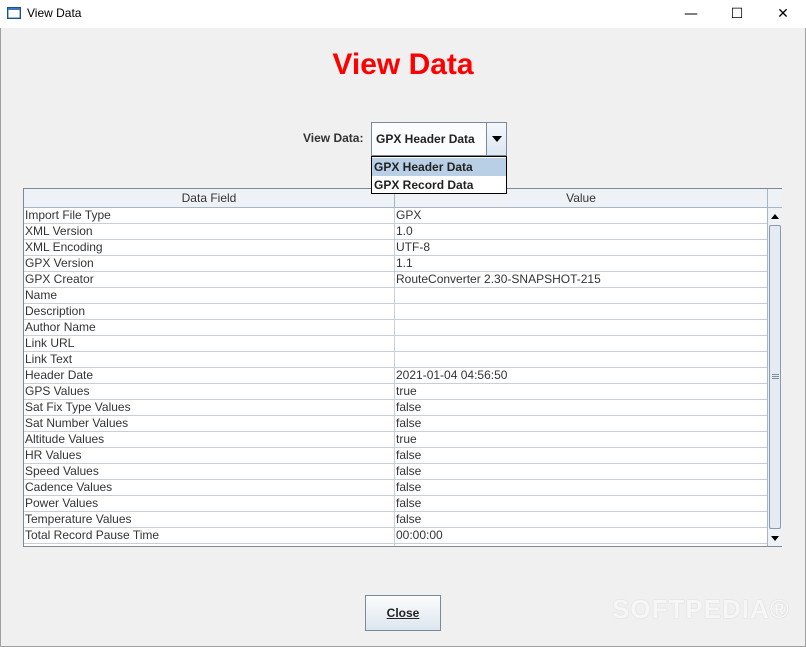 The height and width of the screenshot is (647, 806). I want to click on value-cell: GPX, so click(409, 215).